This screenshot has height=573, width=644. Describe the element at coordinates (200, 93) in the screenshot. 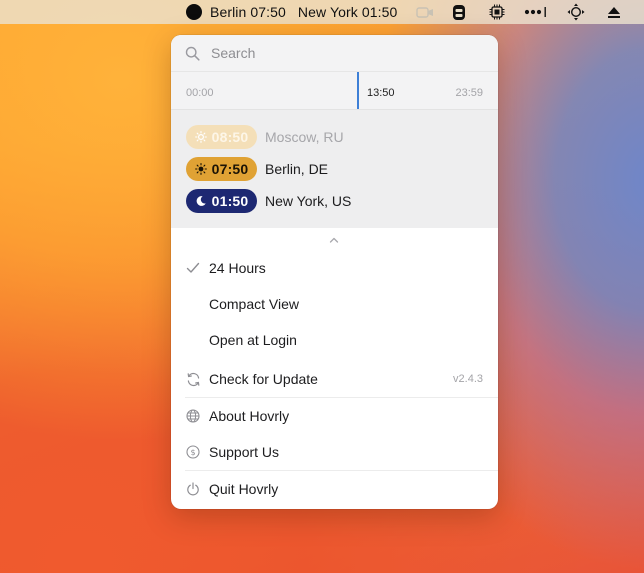

I see `timeline-start-label: 00:00` at that location.